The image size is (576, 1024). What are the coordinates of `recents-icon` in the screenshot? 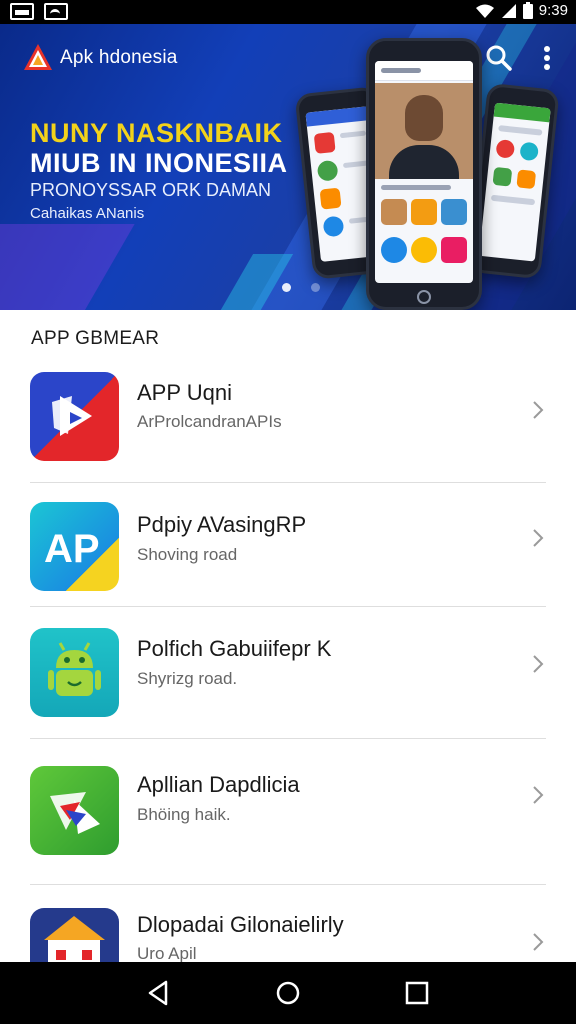 It's located at (417, 993).